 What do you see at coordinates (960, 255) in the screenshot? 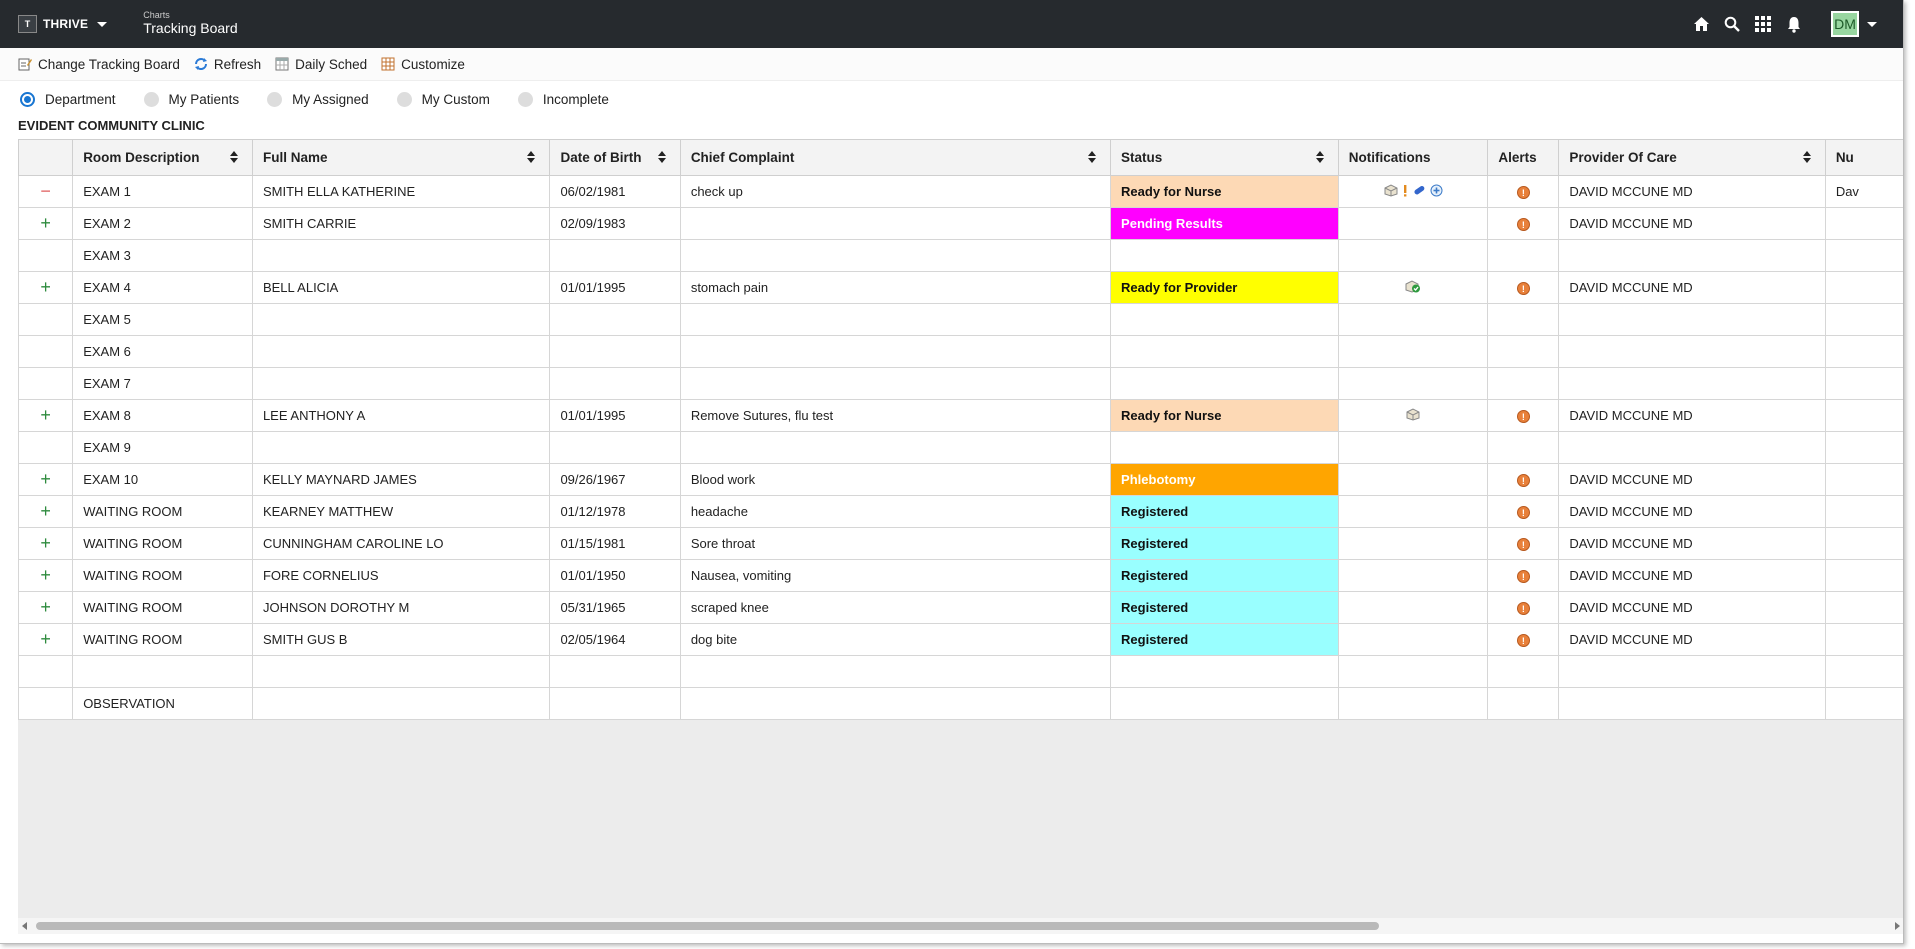
I see `table-row: EXAM 3` at bounding box center [960, 255].